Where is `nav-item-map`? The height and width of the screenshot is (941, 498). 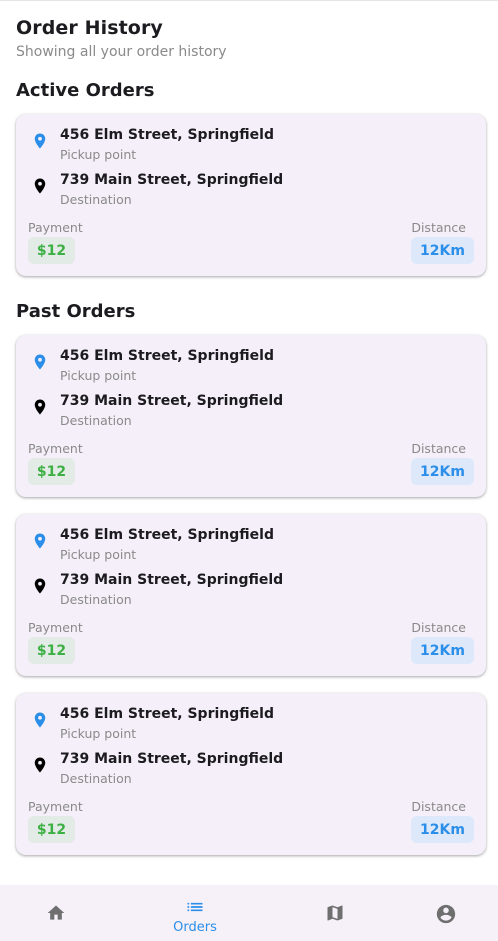 nav-item-map is located at coordinates (335, 913).